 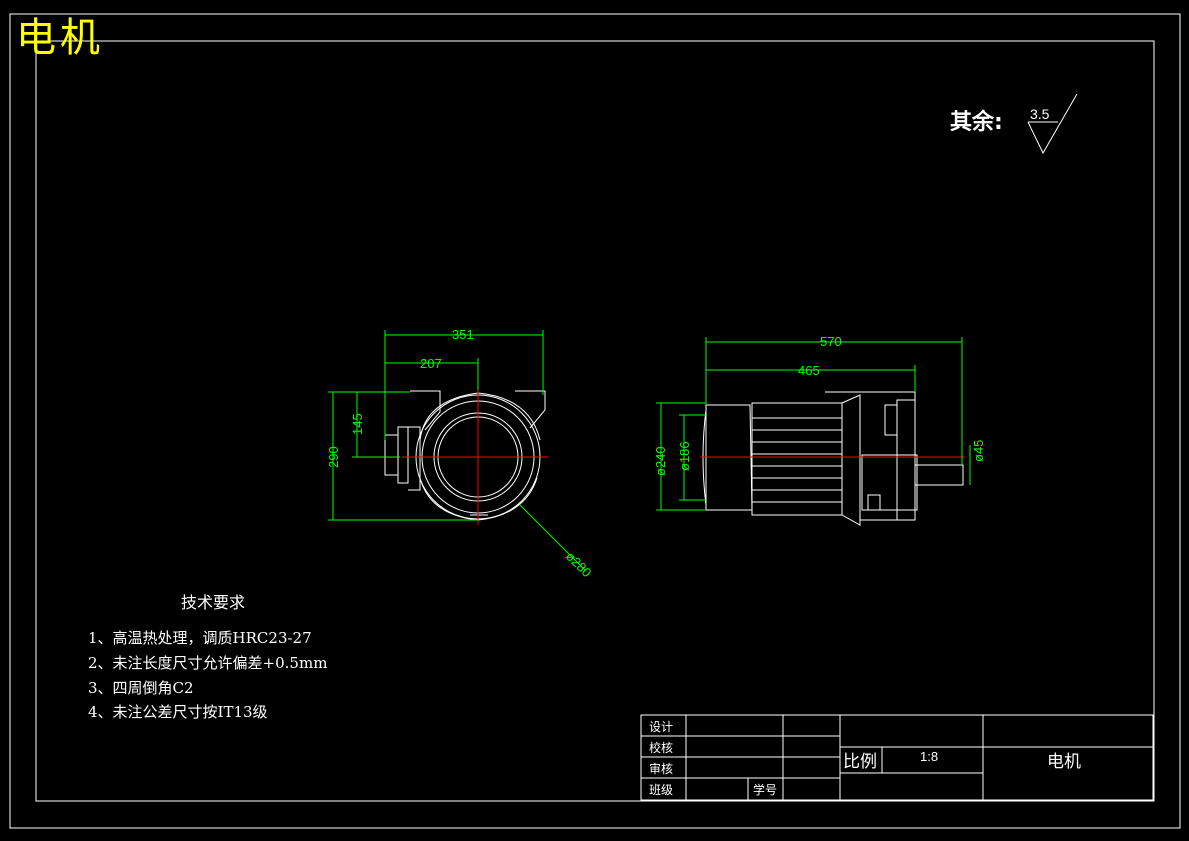 What do you see at coordinates (661, 790) in the screenshot?
I see `tb-class: 班级` at bounding box center [661, 790].